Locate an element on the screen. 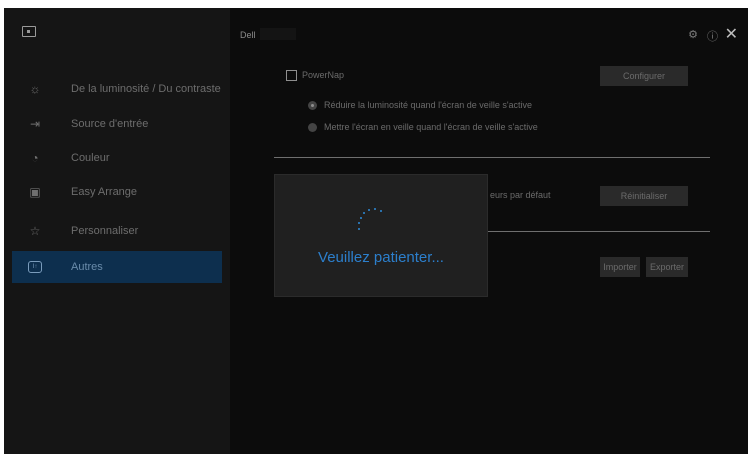  sidebar-item-label: Couleur is located at coordinates (90, 158).